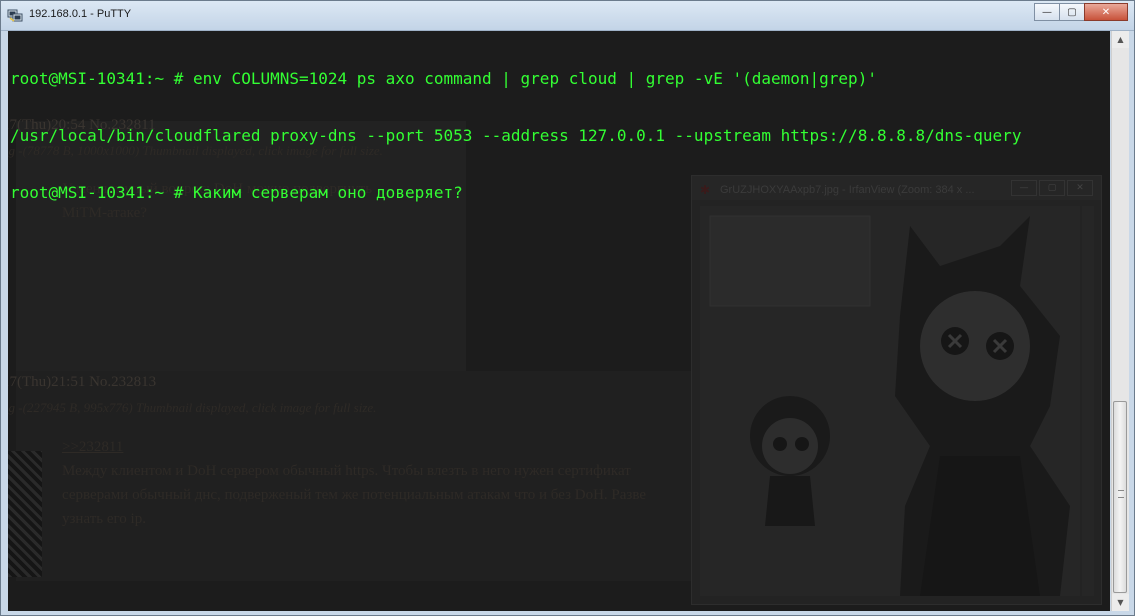 Image resolution: width=1135 pixels, height=616 pixels. What do you see at coordinates (1088, 401) in the screenshot?
I see `irfanview-scrollbar` at bounding box center [1088, 401].